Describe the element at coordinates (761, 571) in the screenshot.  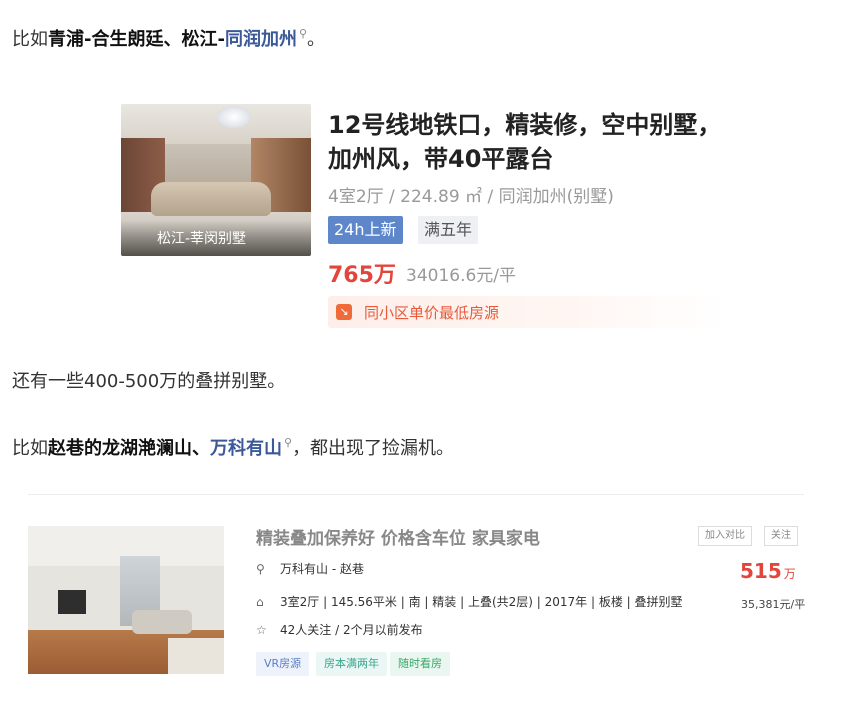
I see `listing2-price-num: 515` at that location.